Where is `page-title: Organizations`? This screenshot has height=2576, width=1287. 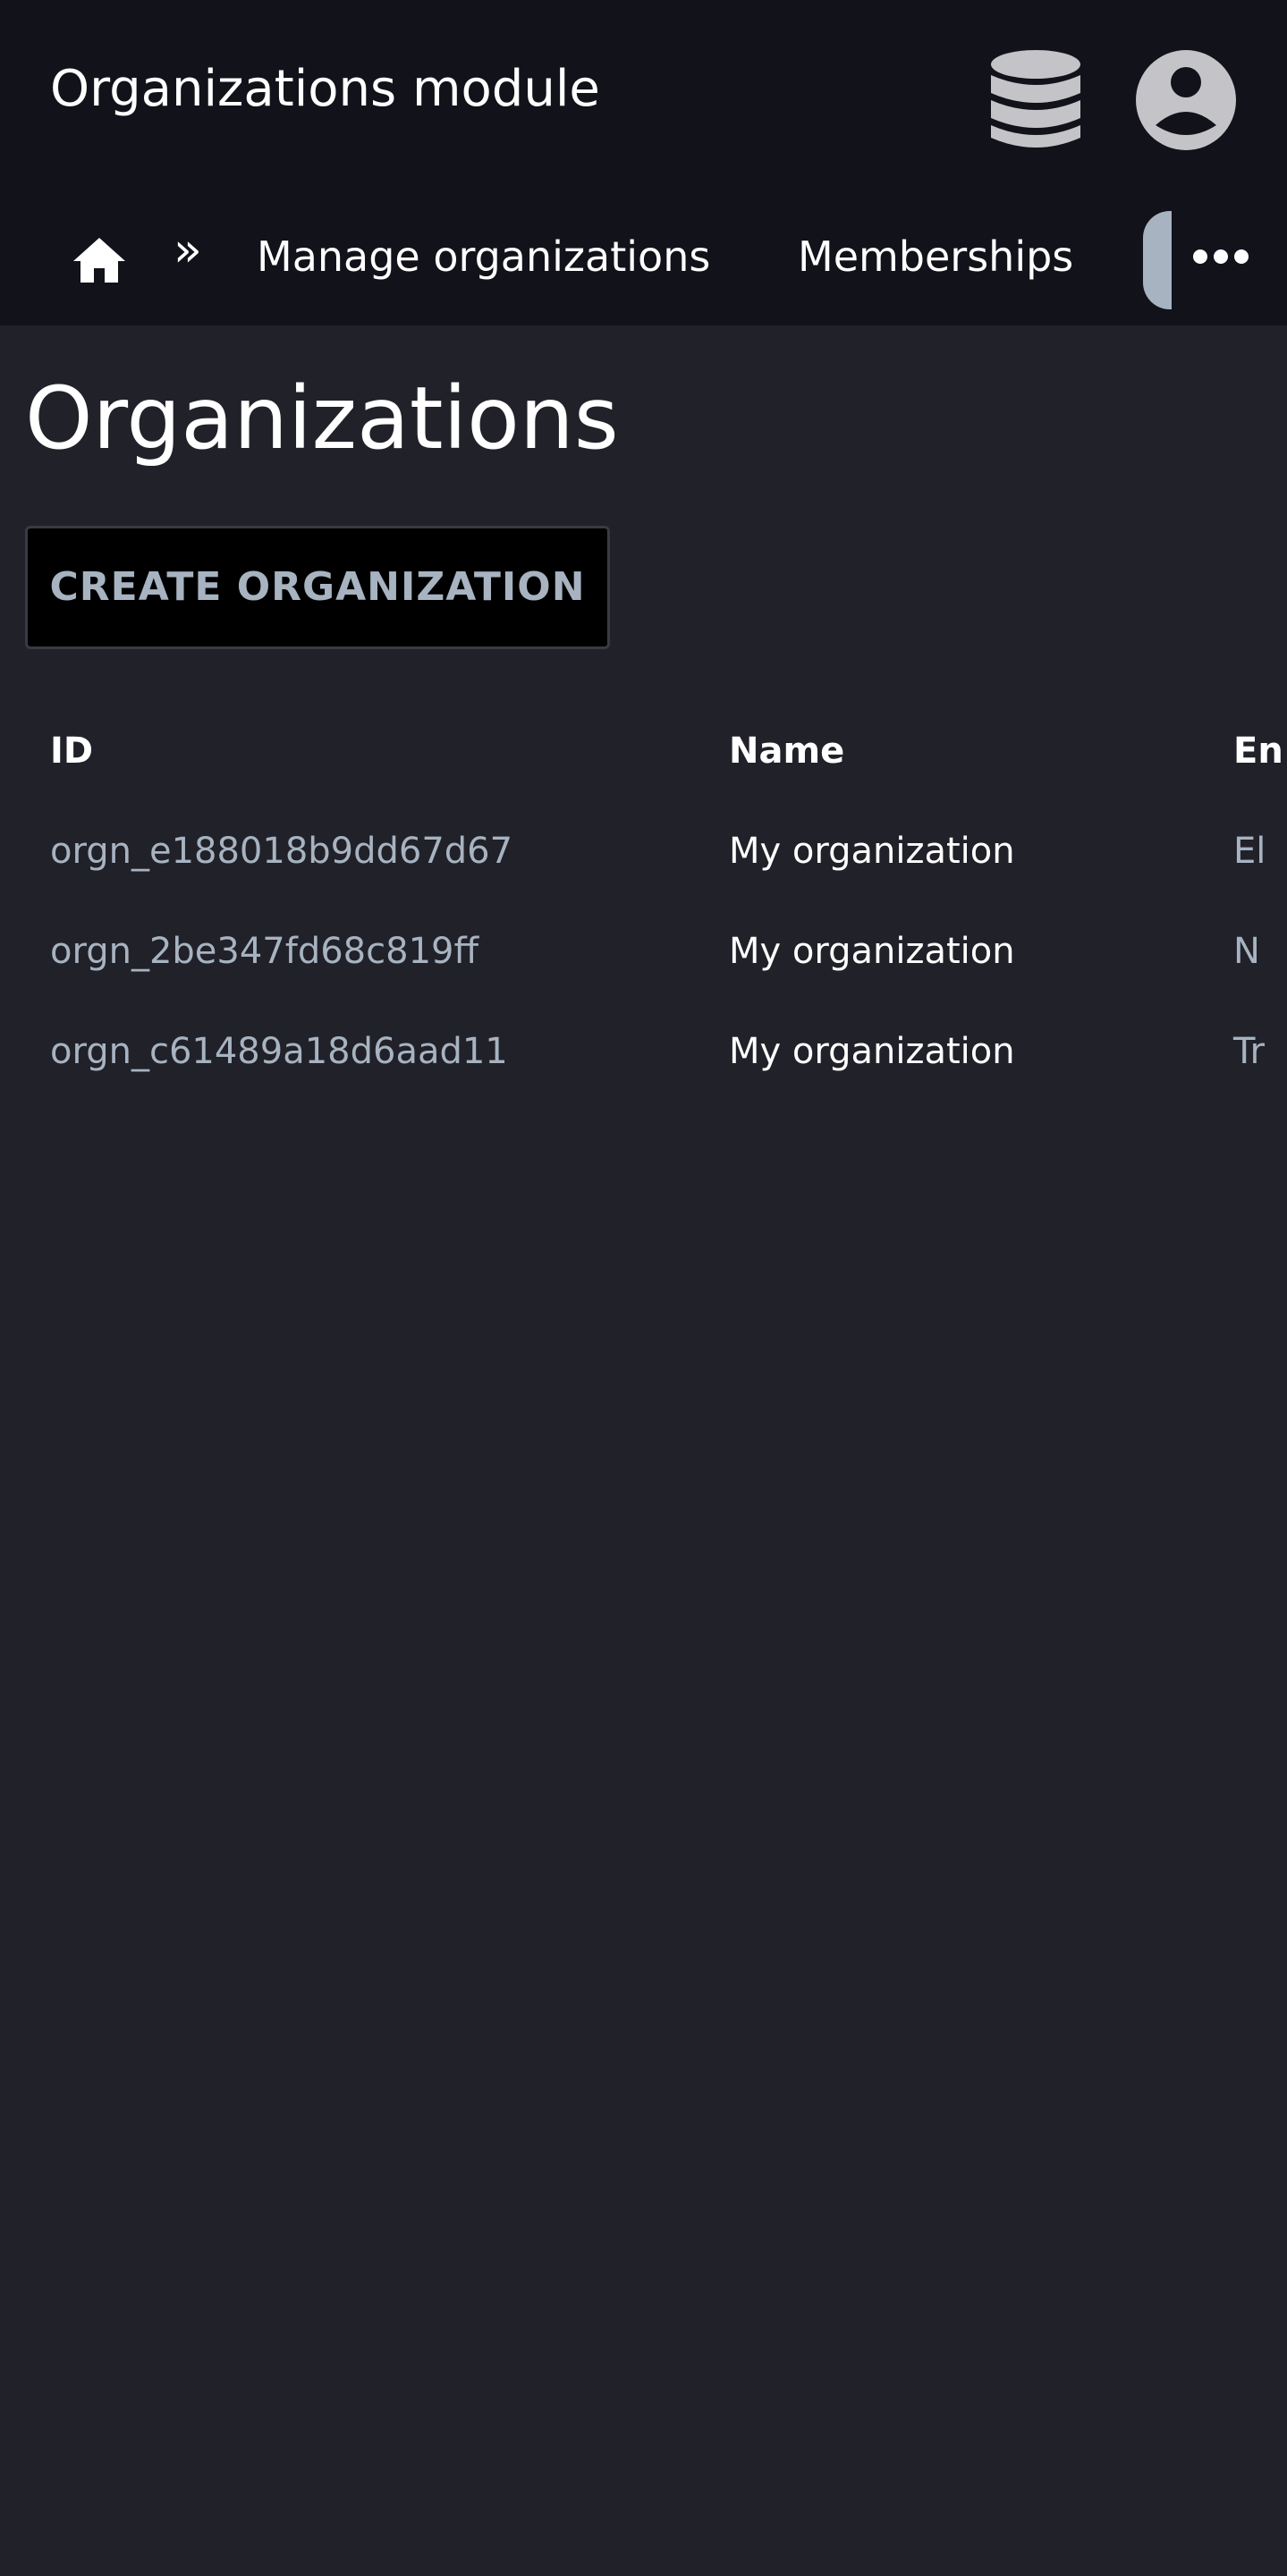 page-title: Organizations is located at coordinates (322, 418).